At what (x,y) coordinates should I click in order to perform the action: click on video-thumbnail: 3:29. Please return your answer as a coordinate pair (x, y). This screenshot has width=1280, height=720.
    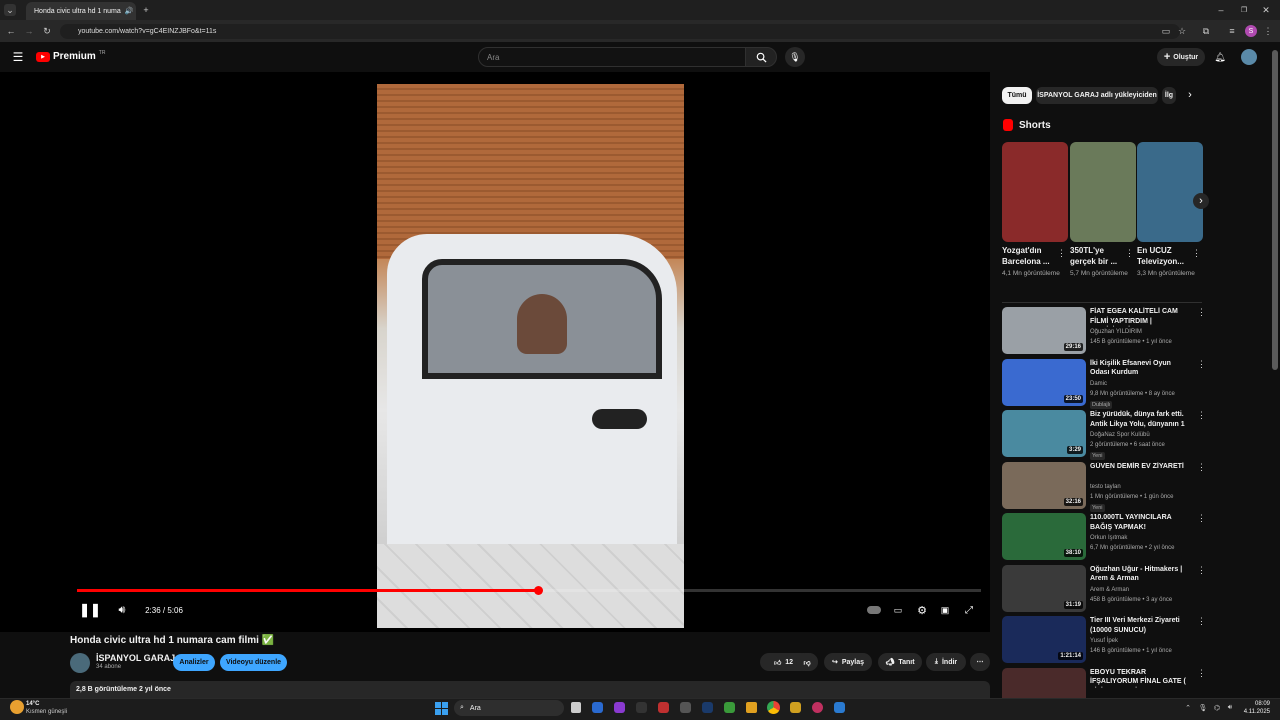
    Looking at the image, I should click on (1044, 433).